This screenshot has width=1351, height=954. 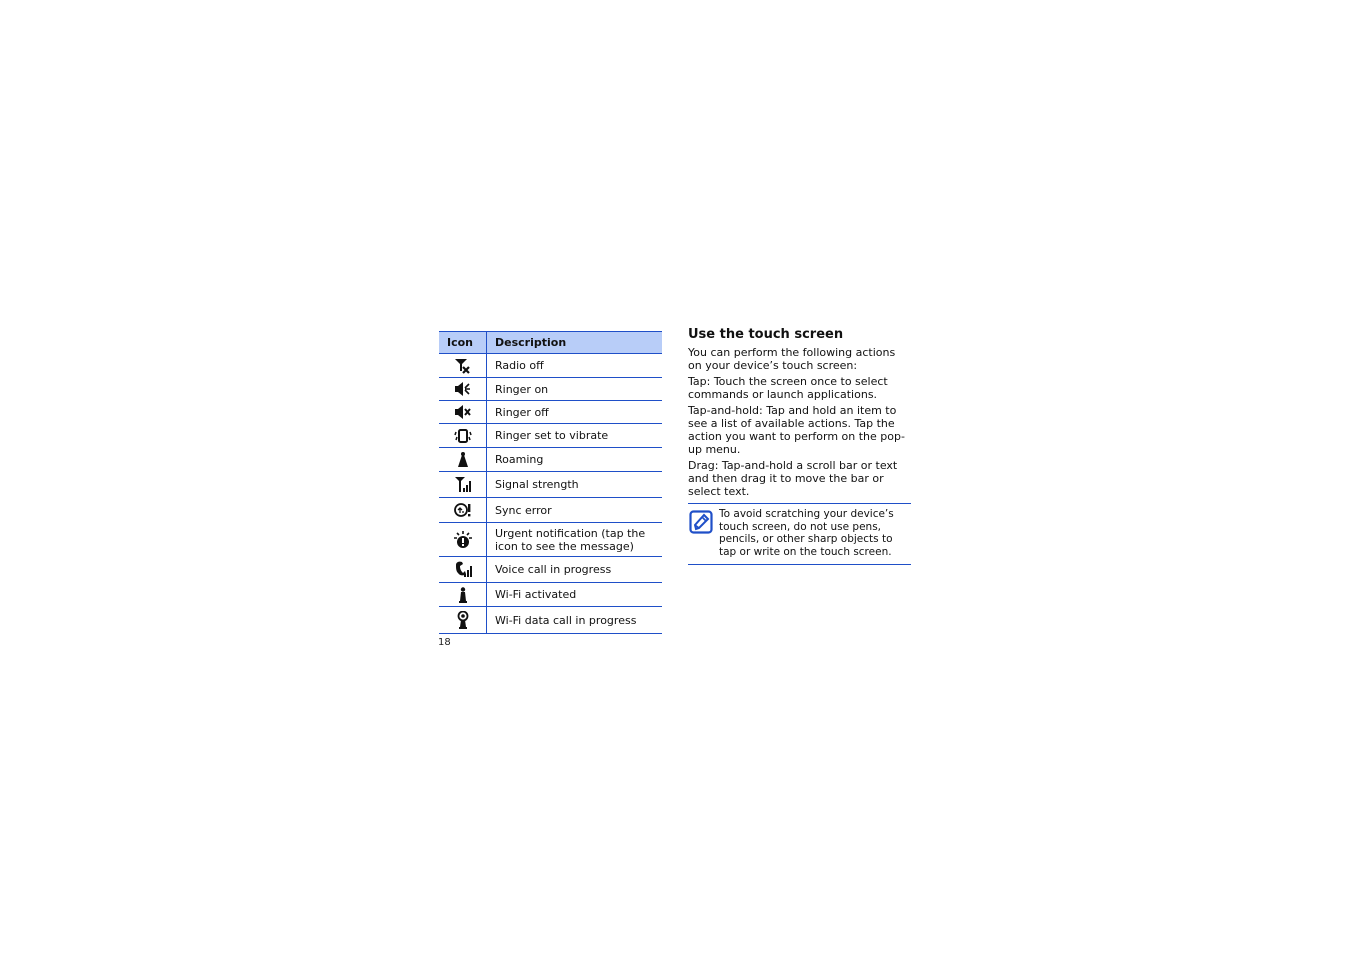 I want to click on table-row: Voice call in progress, so click(x=550, y=569).